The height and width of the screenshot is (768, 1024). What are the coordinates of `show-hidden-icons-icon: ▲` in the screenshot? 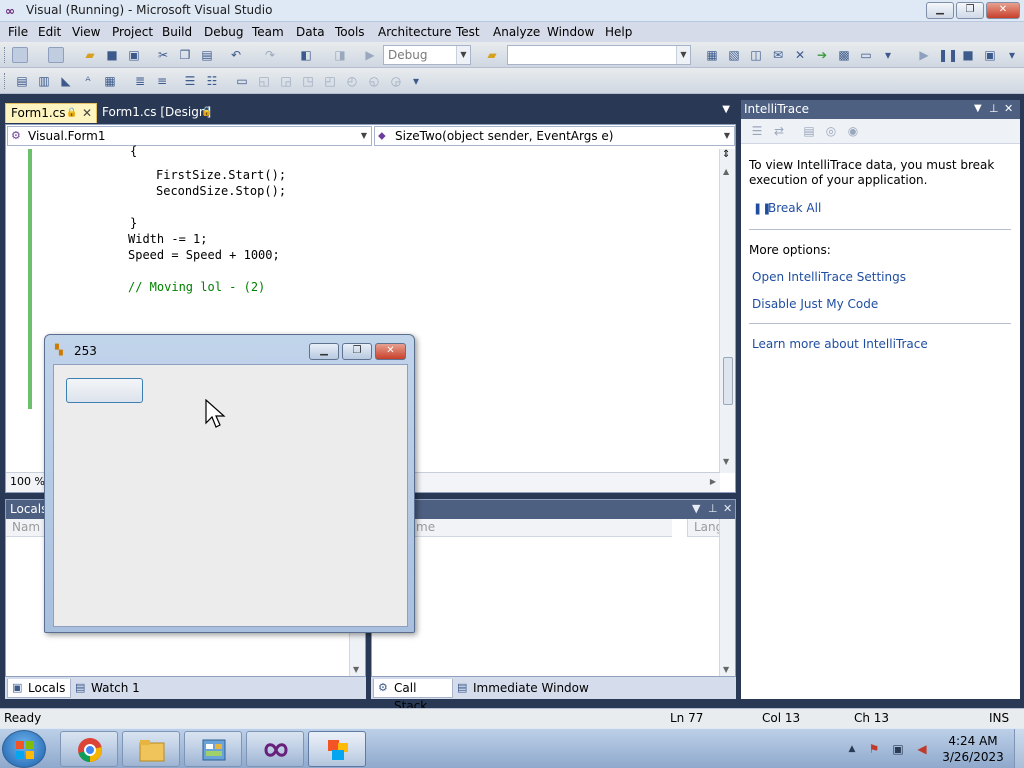 It's located at (852, 749).